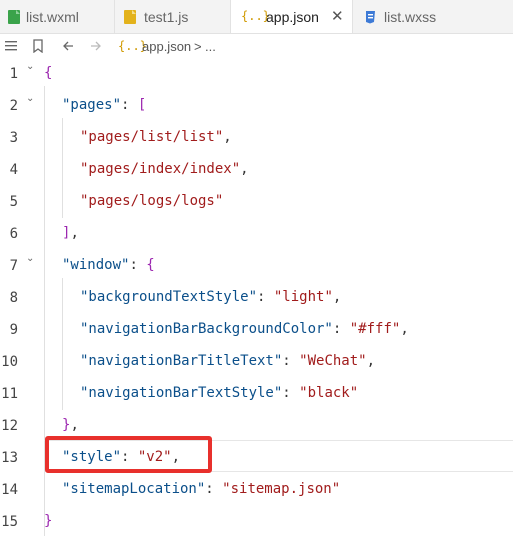  I want to click on code-token: }, so click(48, 521).